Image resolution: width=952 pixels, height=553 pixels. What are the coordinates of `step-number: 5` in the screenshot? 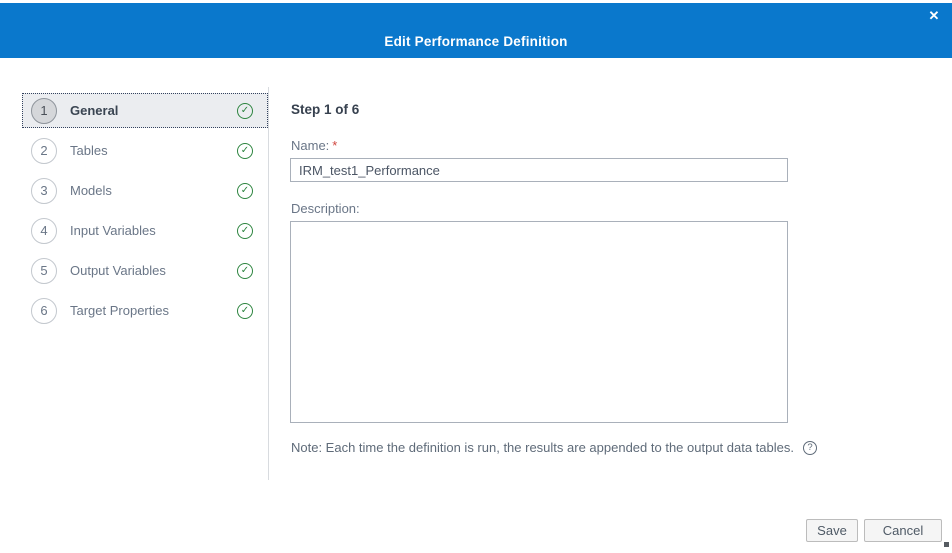 It's located at (44, 270).